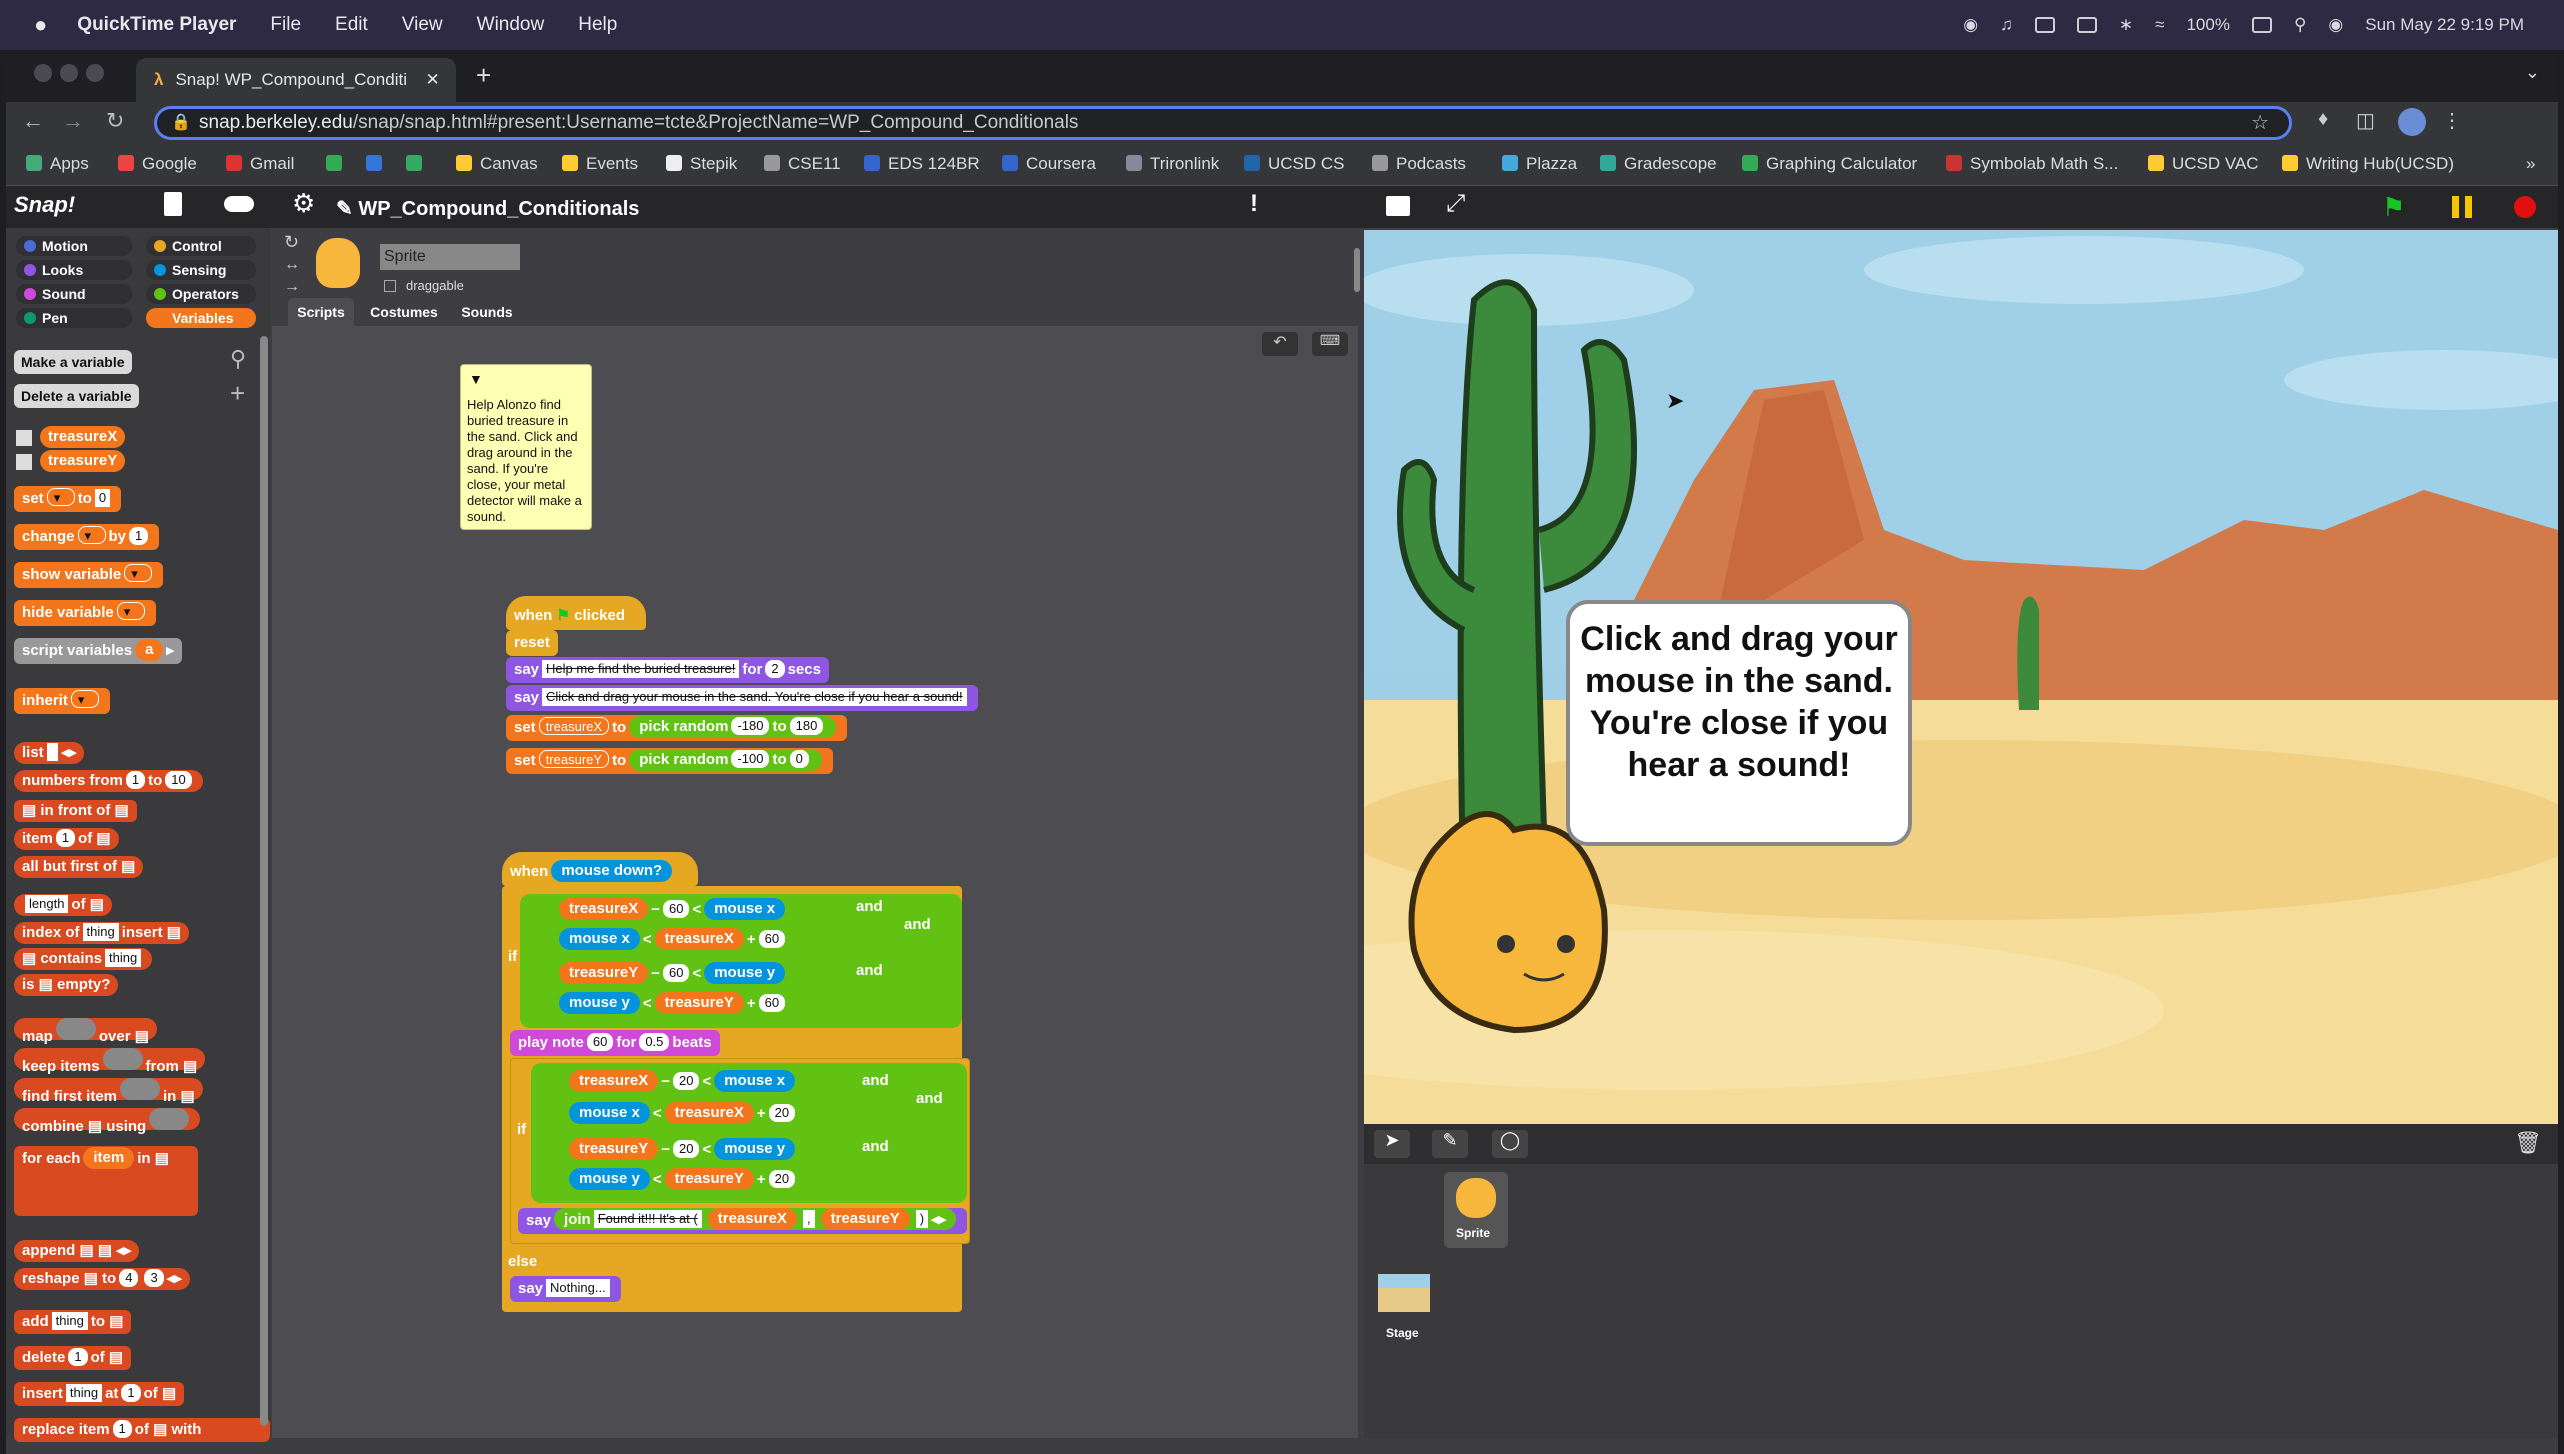 This screenshot has width=2564, height=1454. I want to click on category-pen: Pen, so click(74, 318).